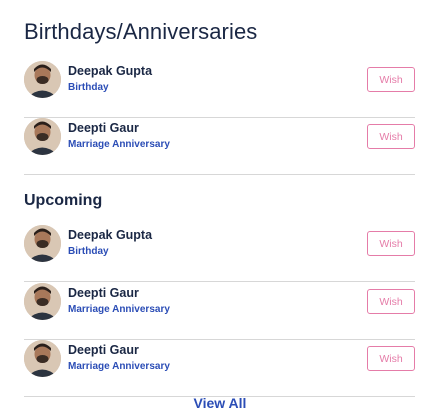 The height and width of the screenshot is (417, 440). I want to click on widget-title: Birthdays/Anniversaries, so click(141, 31).